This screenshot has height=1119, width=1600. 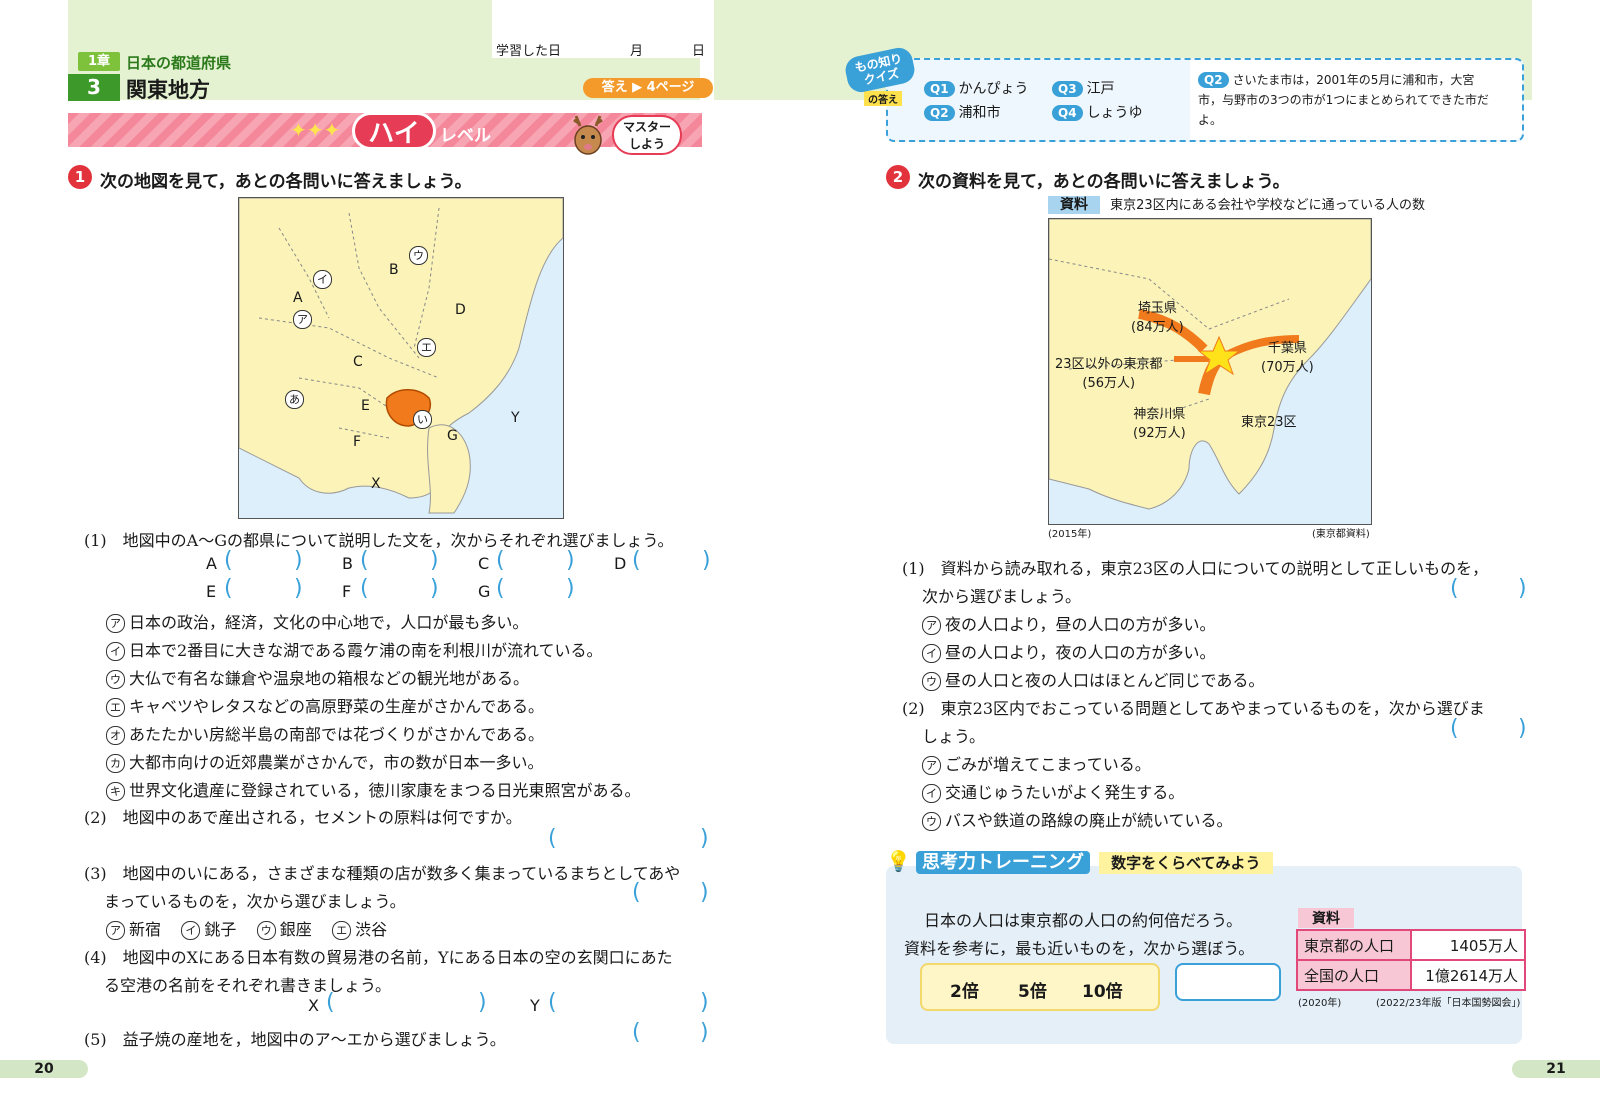 I want to click on quiz-badge-label: もの知り クイズ, so click(x=880, y=70).